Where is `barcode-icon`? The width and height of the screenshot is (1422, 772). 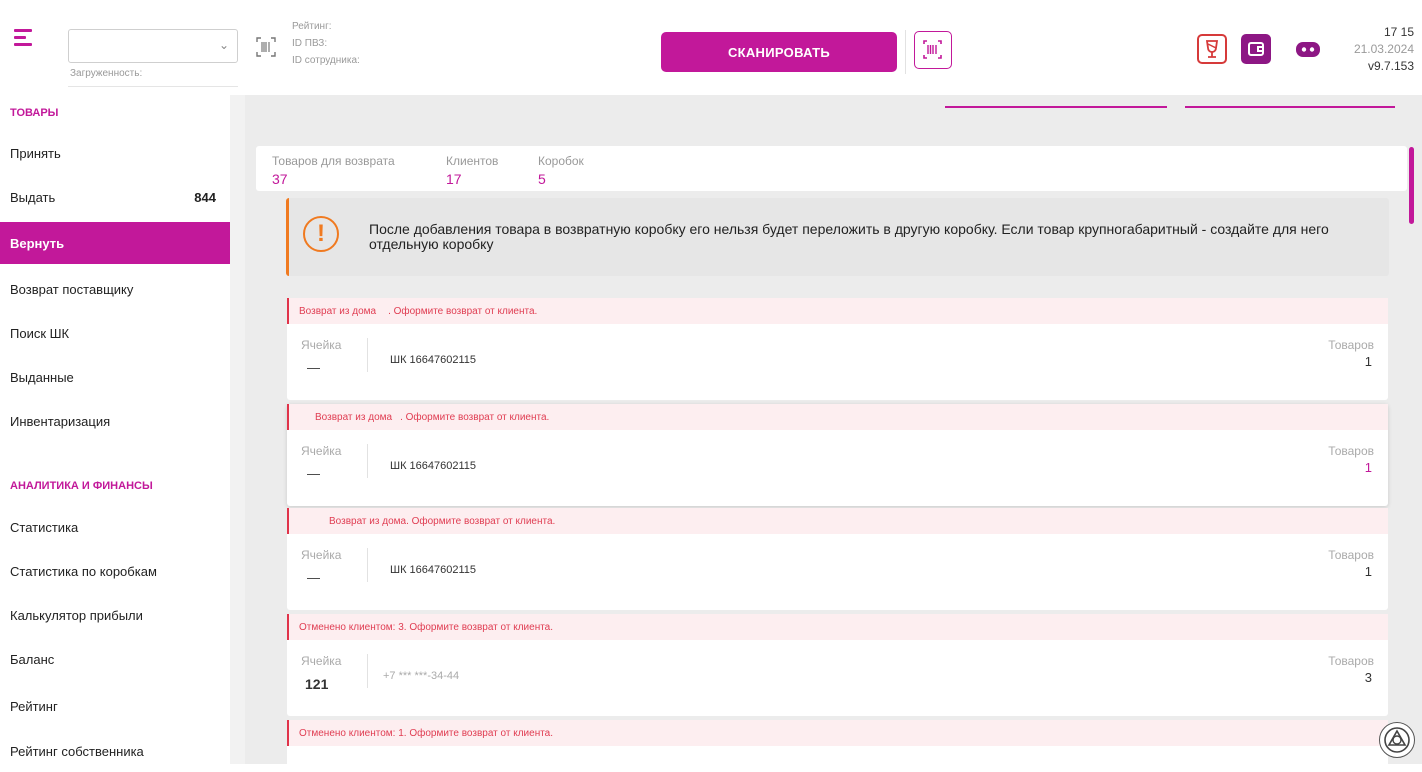
barcode-icon is located at coordinates (932, 49).